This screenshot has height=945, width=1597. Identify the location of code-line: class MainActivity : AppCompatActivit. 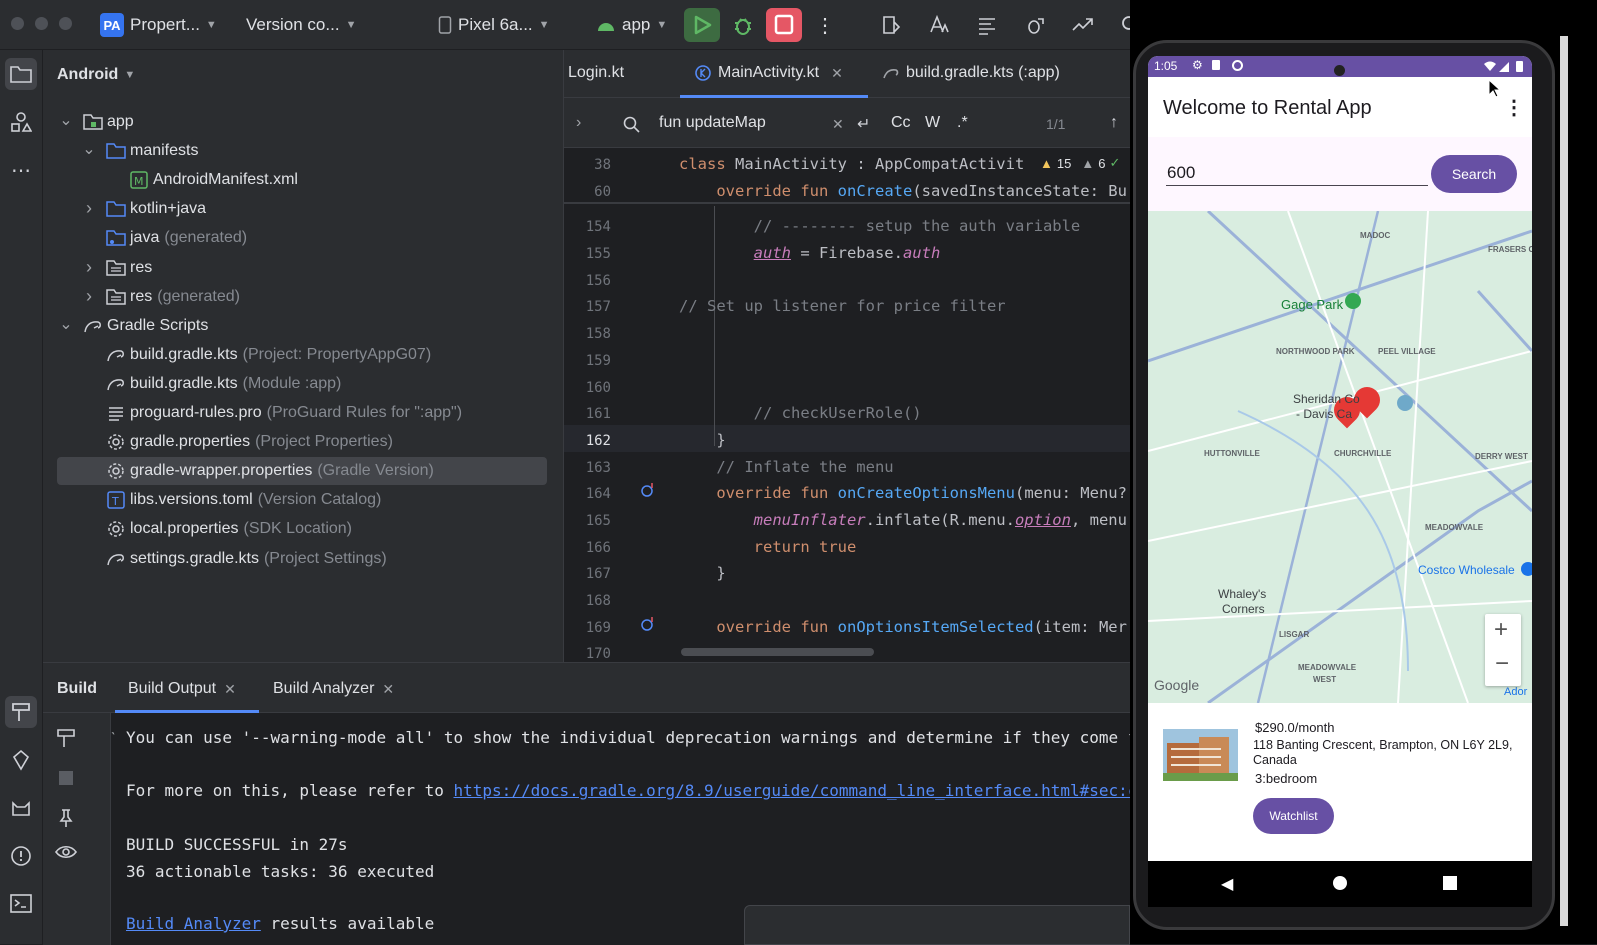
(851, 164).